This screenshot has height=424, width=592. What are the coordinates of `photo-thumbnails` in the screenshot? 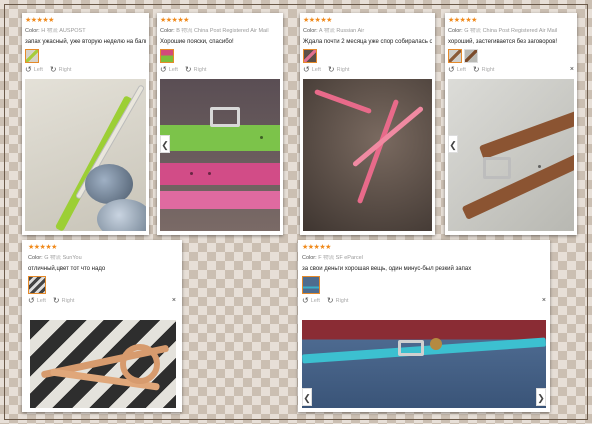 It's located at (511, 54).